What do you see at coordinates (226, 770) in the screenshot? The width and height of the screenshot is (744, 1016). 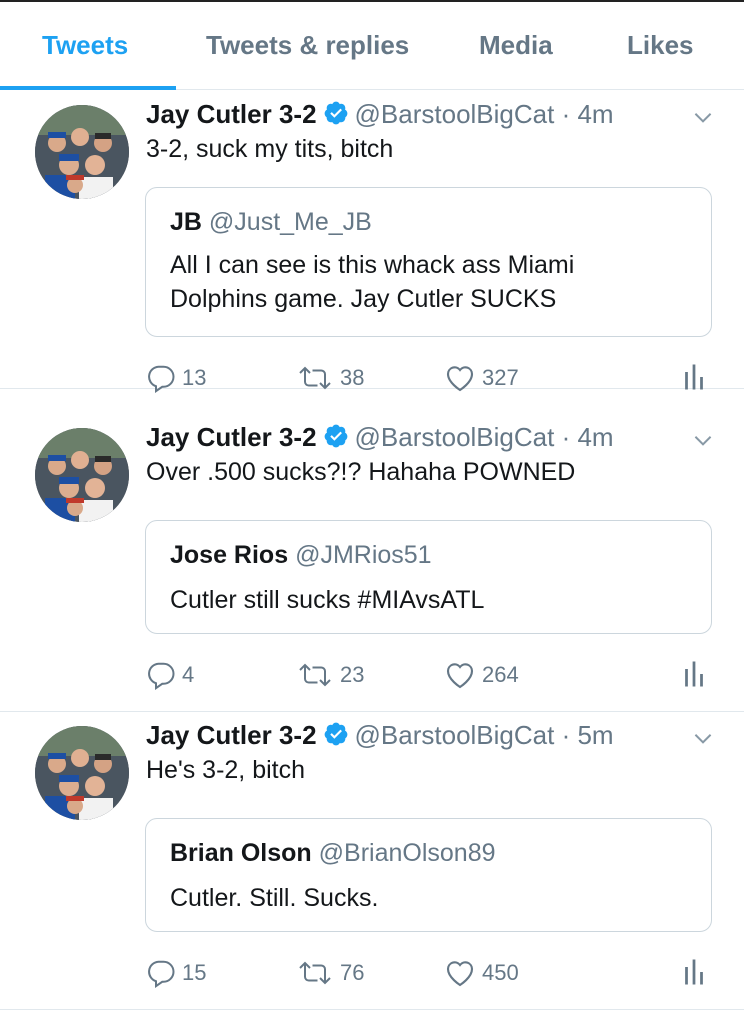 I see `tweet-text: He's 3-2, bitch` at bounding box center [226, 770].